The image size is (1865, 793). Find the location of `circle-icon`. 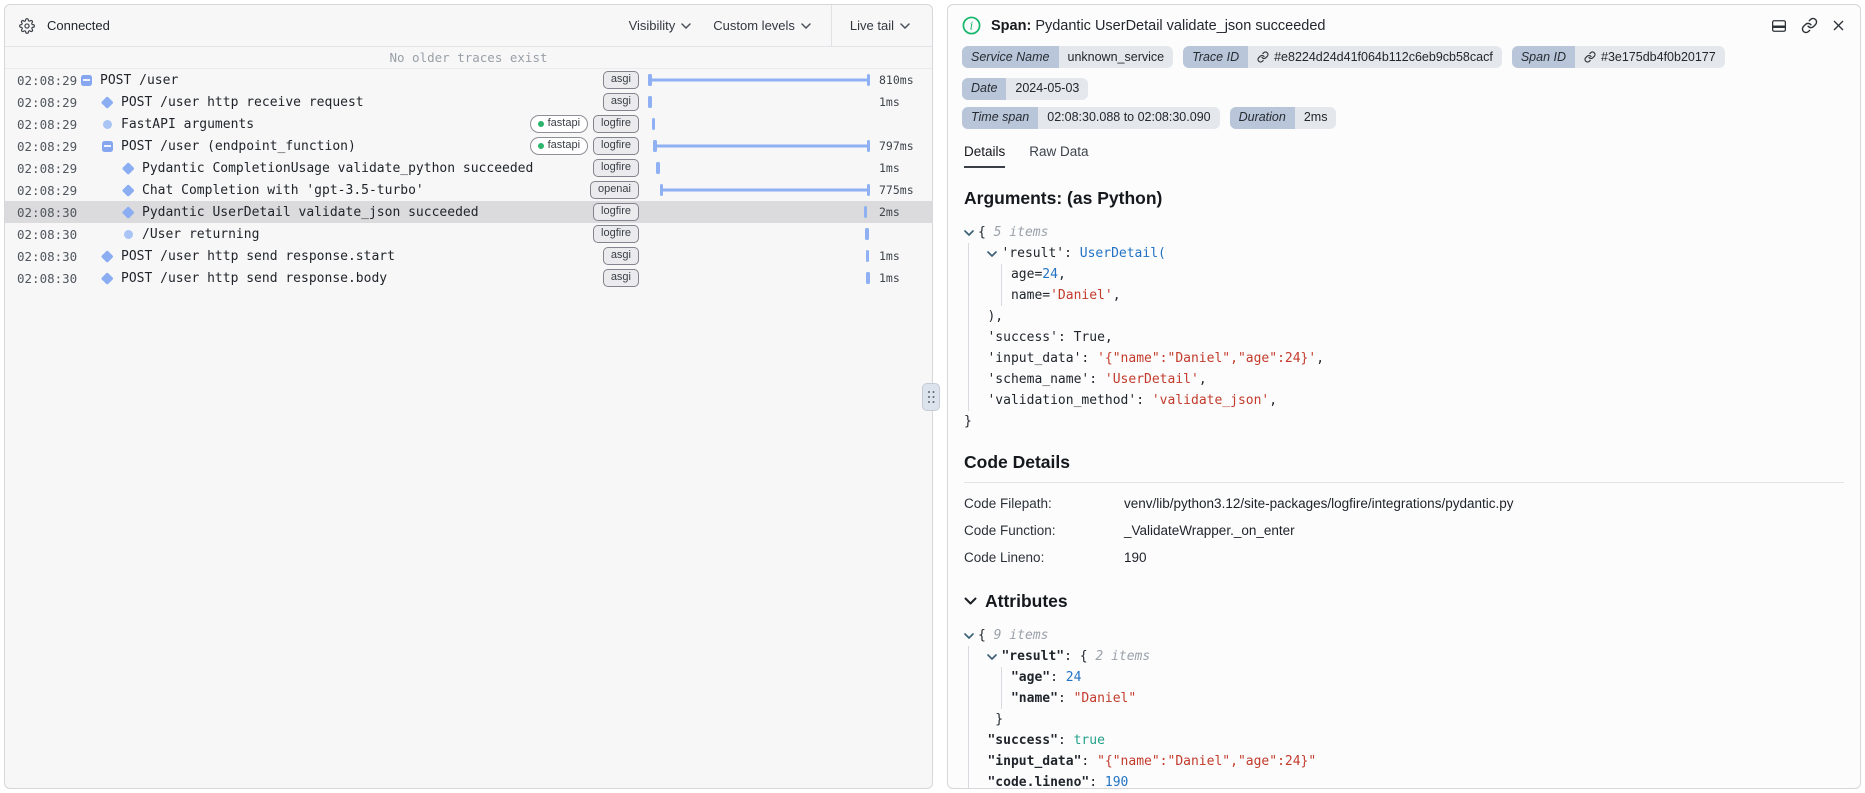

circle-icon is located at coordinates (128, 234).